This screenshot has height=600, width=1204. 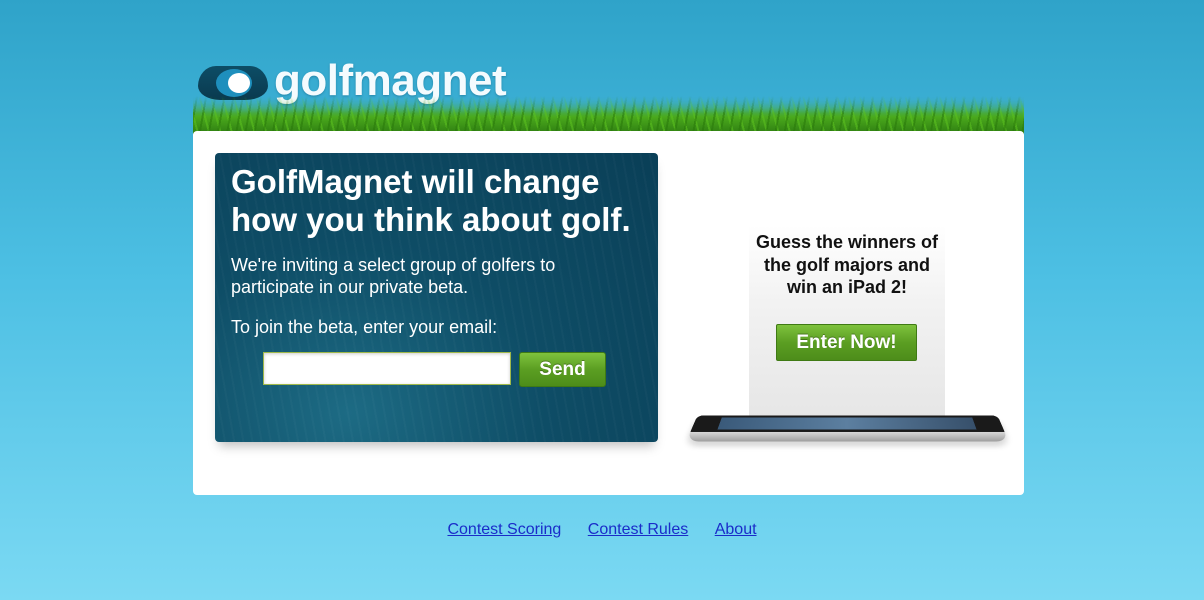 What do you see at coordinates (736, 529) in the screenshot?
I see `about-link: About` at bounding box center [736, 529].